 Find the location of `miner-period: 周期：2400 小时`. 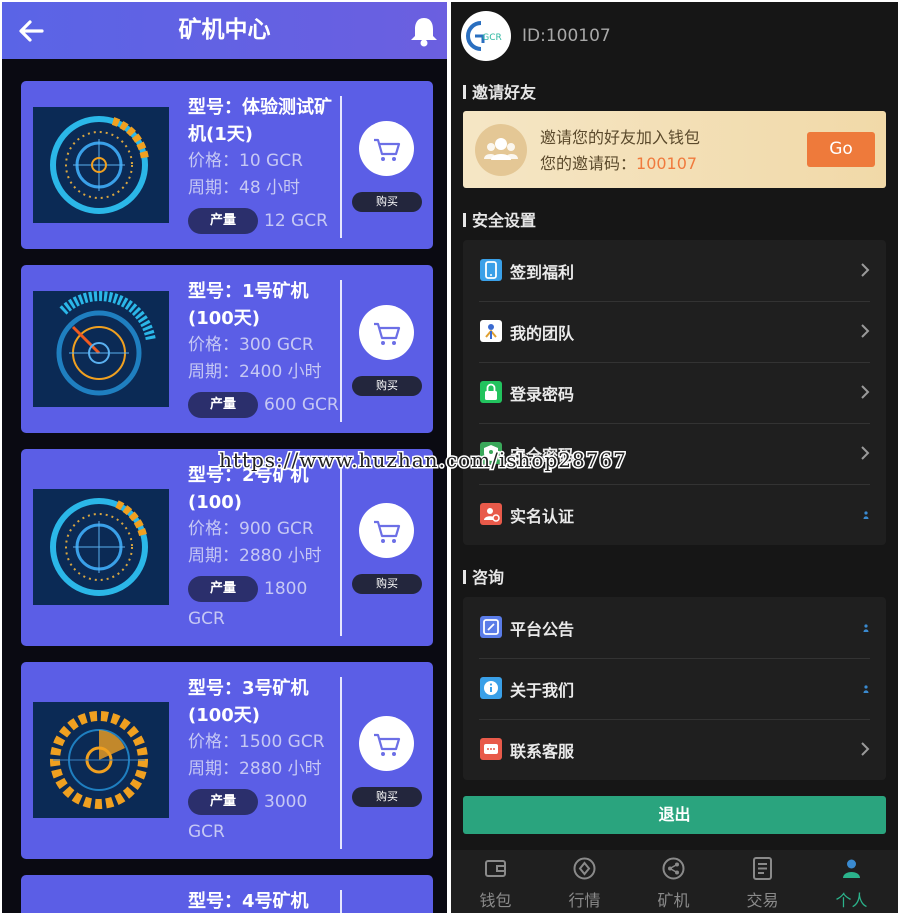

miner-period: 周期：2400 小时 is located at coordinates (255, 372).